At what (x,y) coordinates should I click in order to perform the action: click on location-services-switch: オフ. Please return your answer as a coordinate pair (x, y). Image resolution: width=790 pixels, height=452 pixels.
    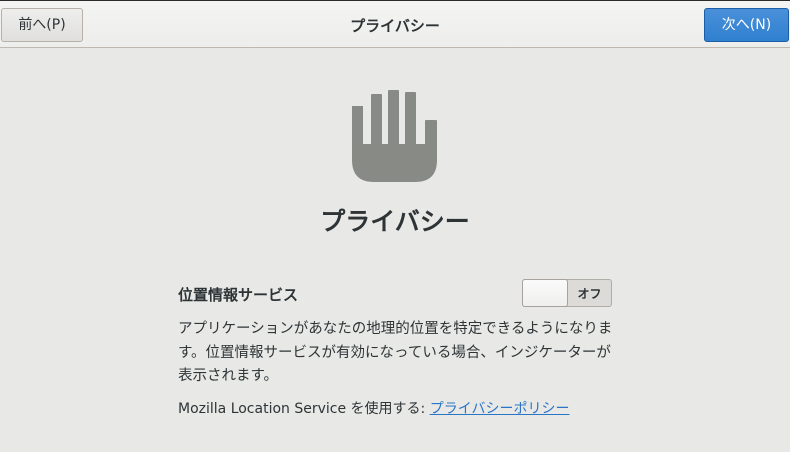
    Looking at the image, I should click on (567, 293).